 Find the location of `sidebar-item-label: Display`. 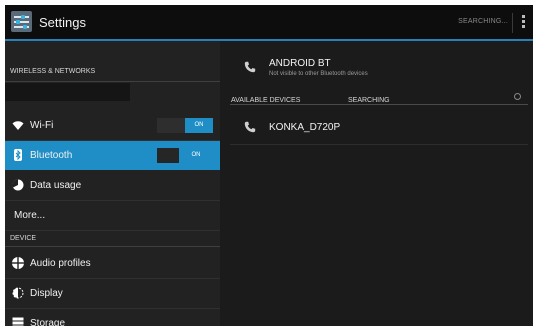

sidebar-item-label: Display is located at coordinates (46, 293).